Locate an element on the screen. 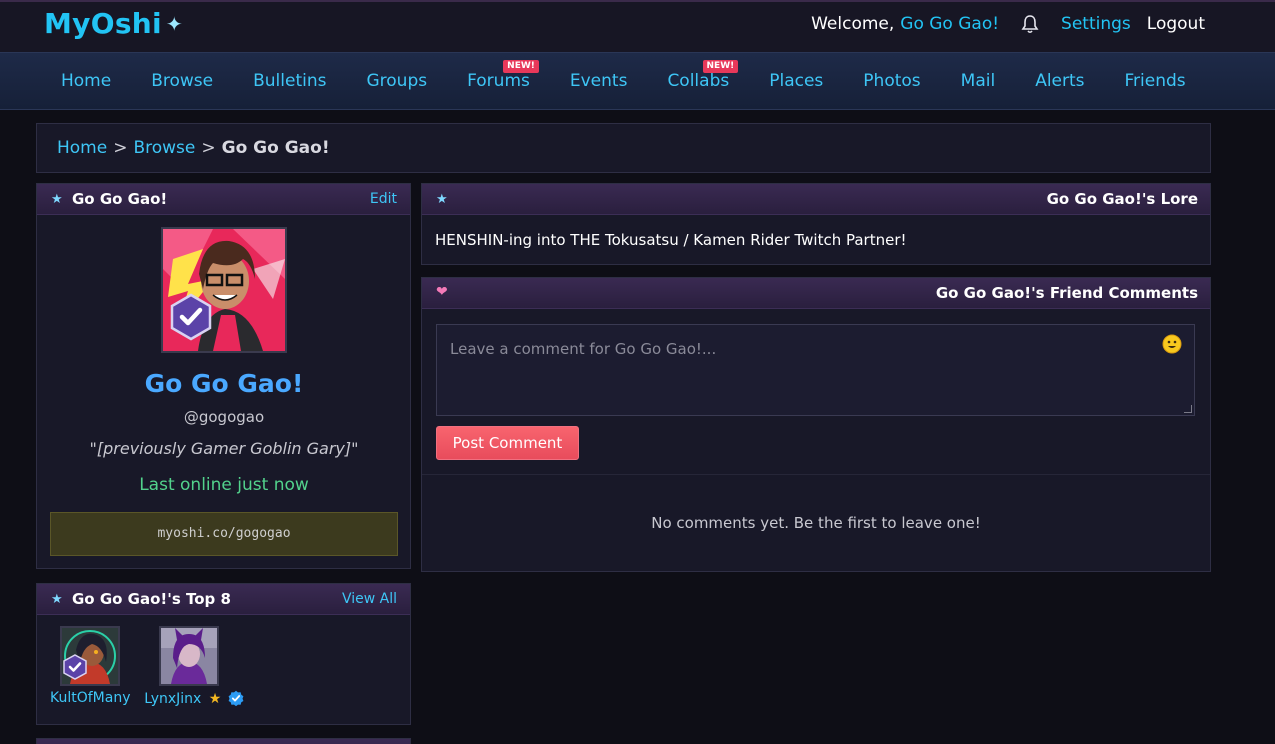 Image resolution: width=1275 pixels, height=744 pixels. divider is located at coordinates (816, 474).